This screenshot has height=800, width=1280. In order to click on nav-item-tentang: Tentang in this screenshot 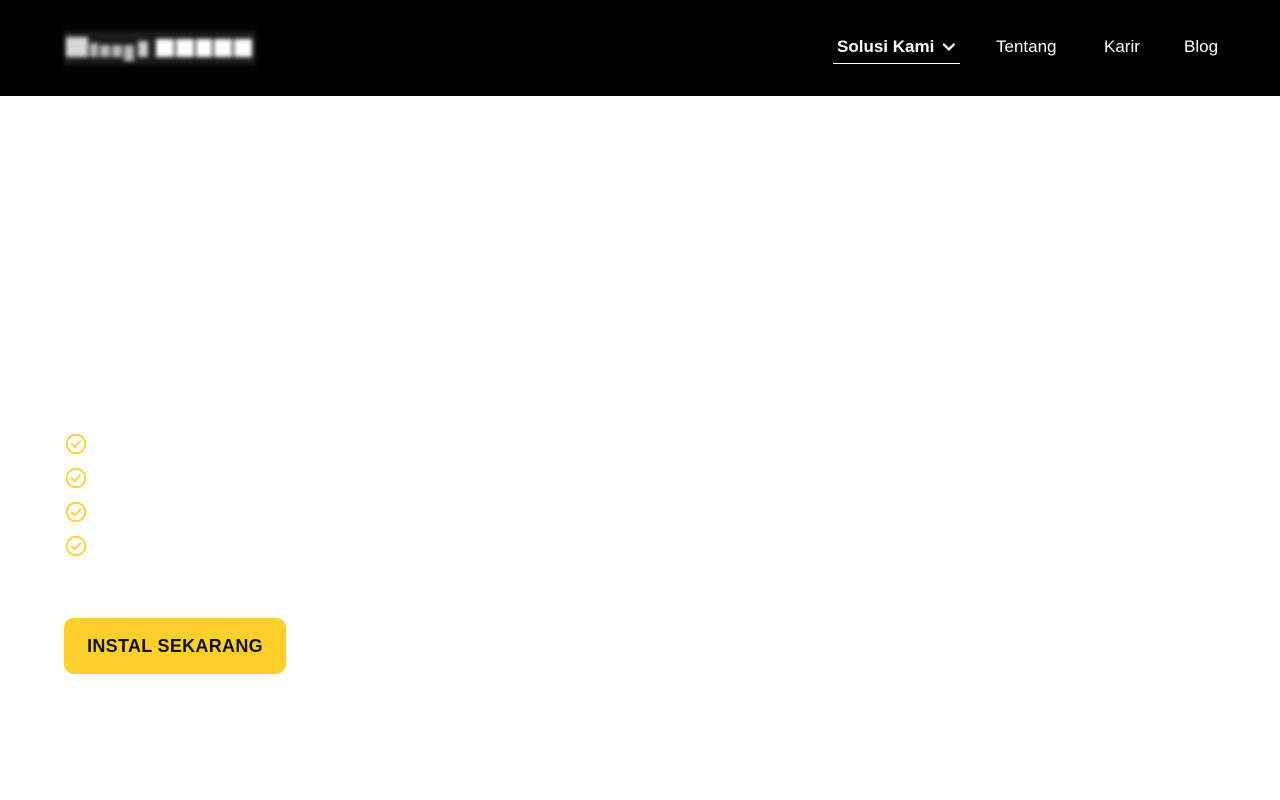, I will do `click(1026, 50)`.